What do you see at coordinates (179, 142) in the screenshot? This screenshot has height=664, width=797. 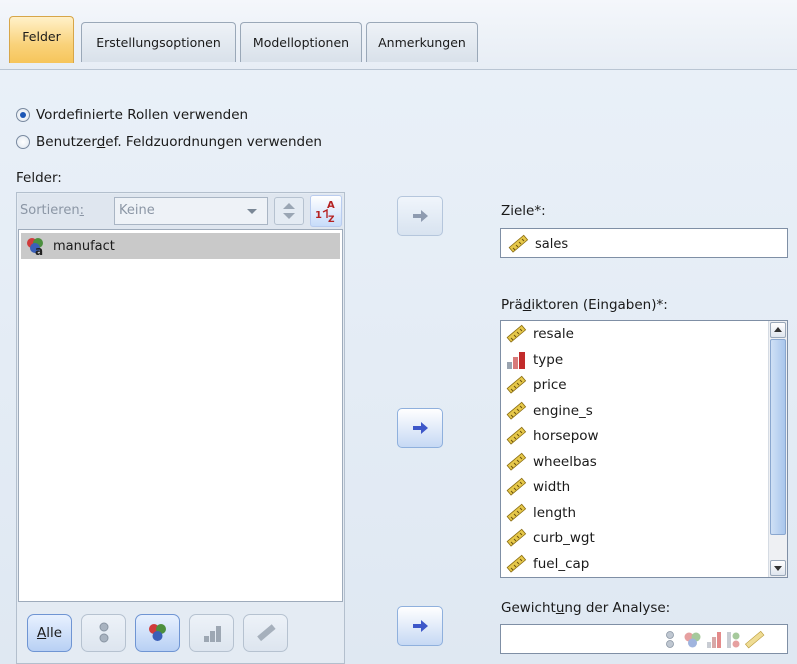 I see `radio-custom-label: Benutzerdef. Feldzuordnungen verwenden` at bounding box center [179, 142].